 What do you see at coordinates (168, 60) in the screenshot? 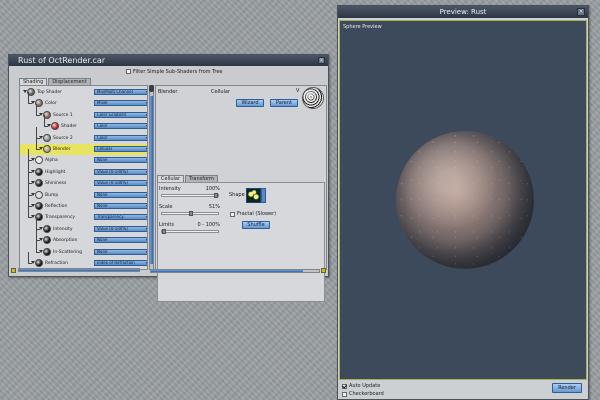
I see `editor-title: Rust of OctRender.car` at bounding box center [168, 60].